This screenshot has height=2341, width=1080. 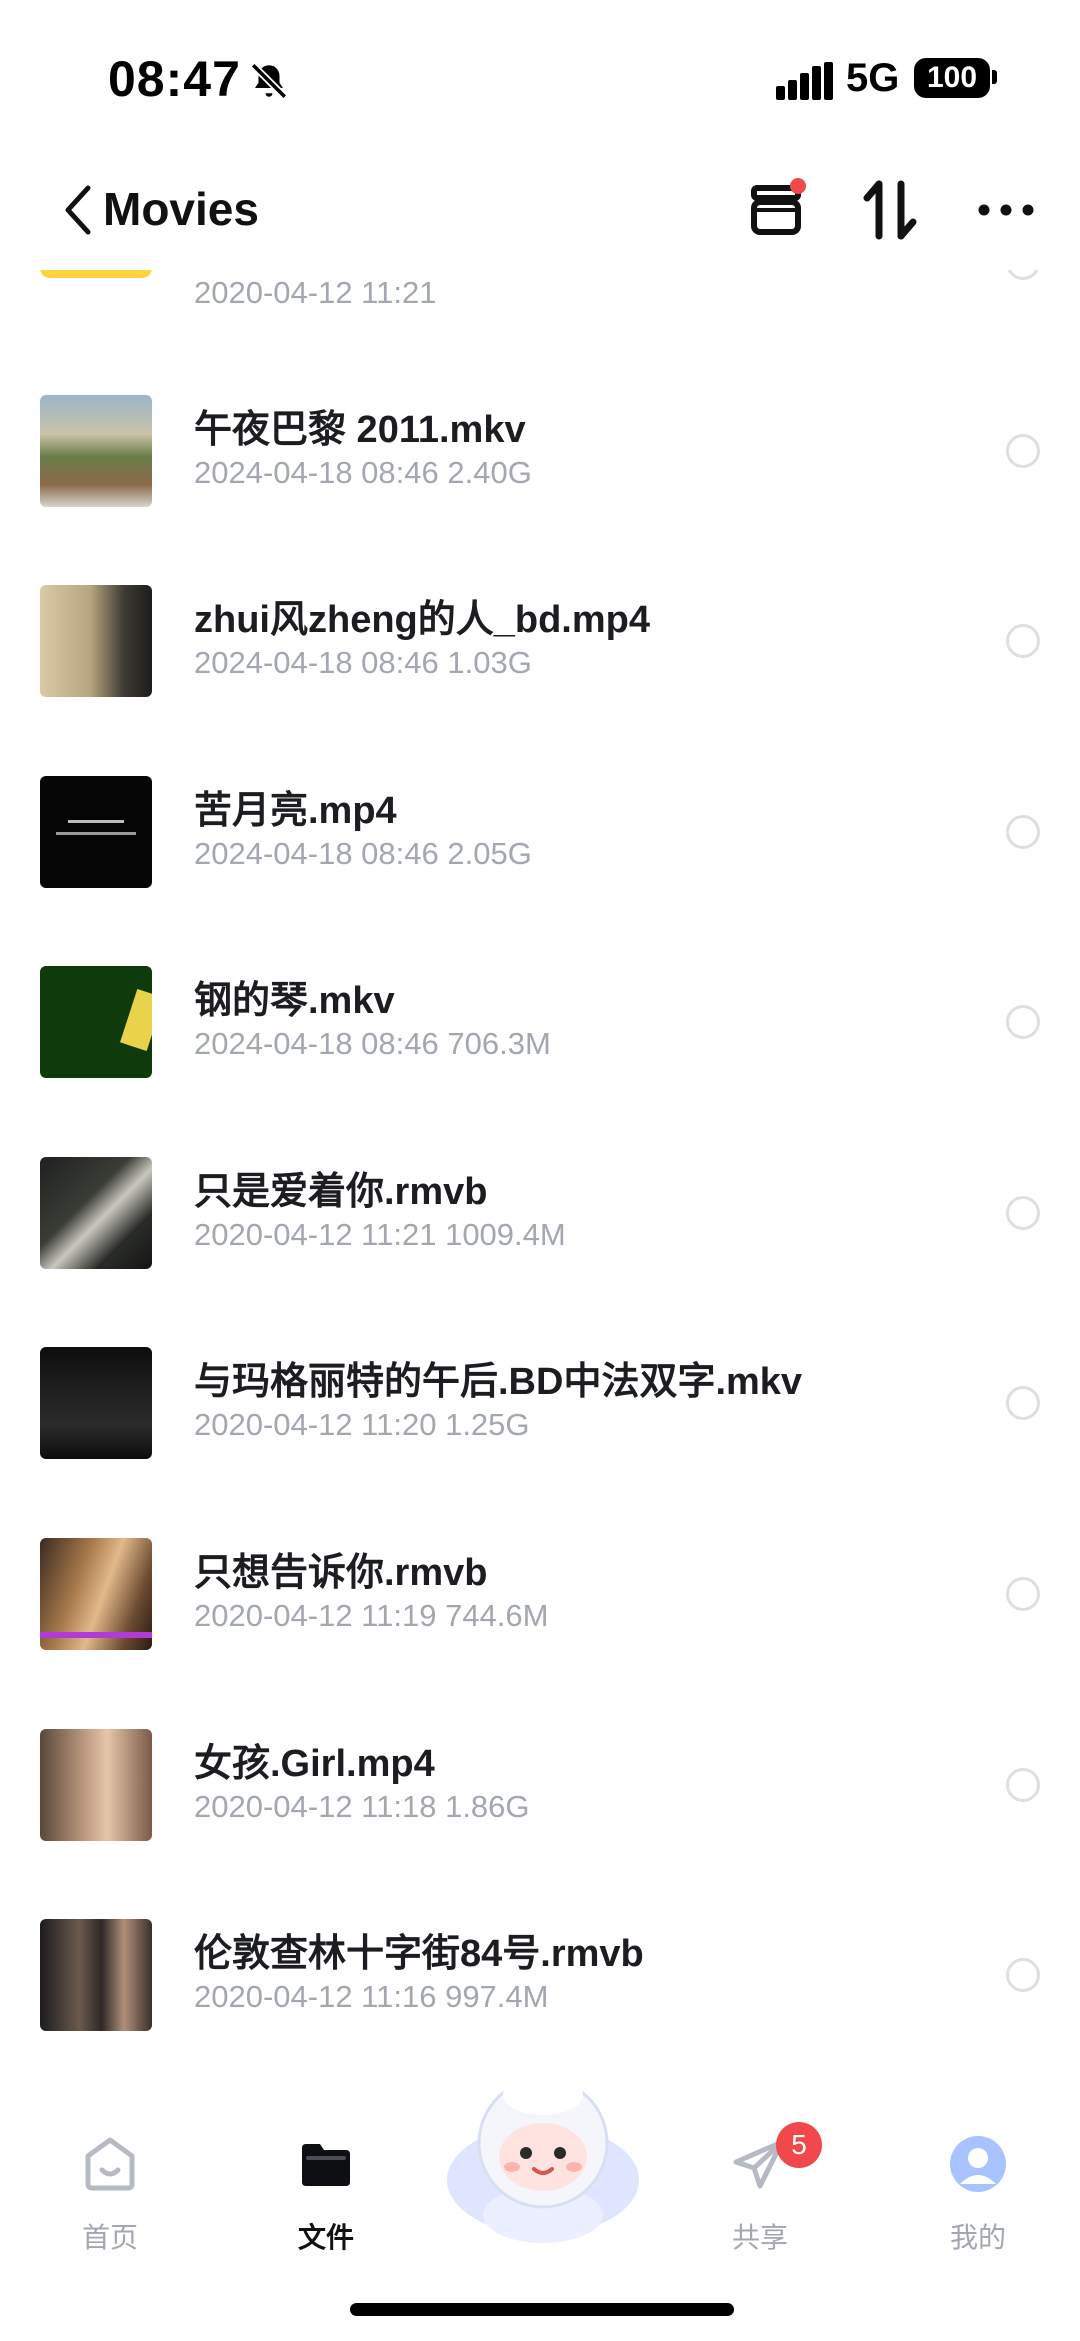 I want to click on tab-files-label: 文件, so click(x=325, y=2237).